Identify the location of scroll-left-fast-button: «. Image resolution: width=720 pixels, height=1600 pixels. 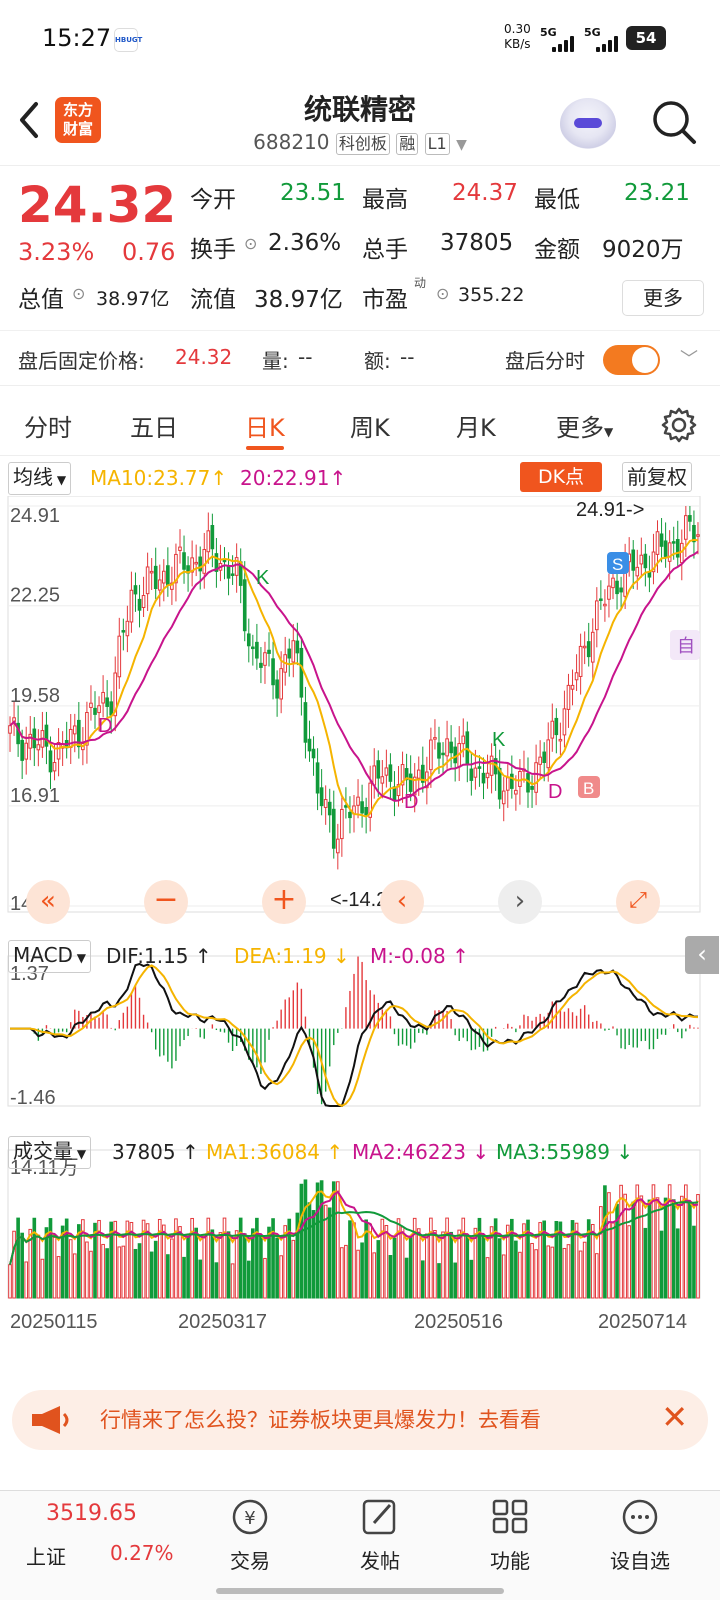
(48, 902).